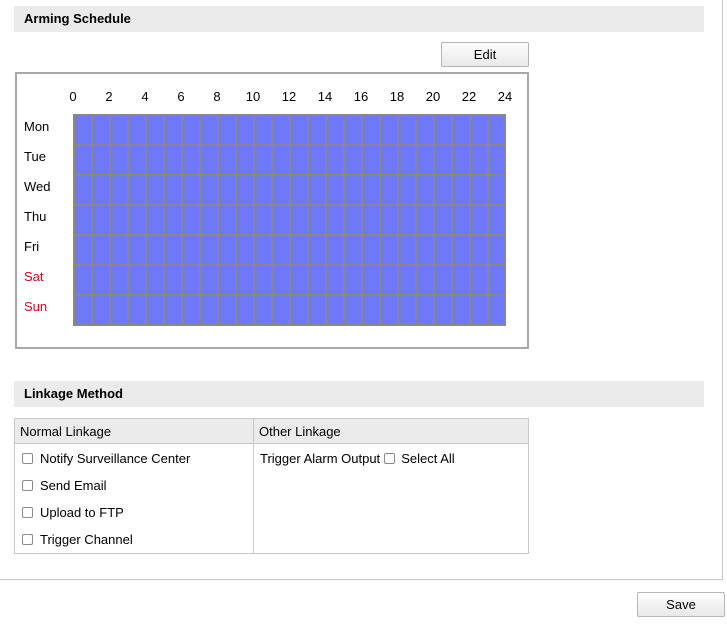 Image resolution: width=727 pixels, height=626 pixels. I want to click on other-linkage-header: Other Linkage, so click(300, 431).